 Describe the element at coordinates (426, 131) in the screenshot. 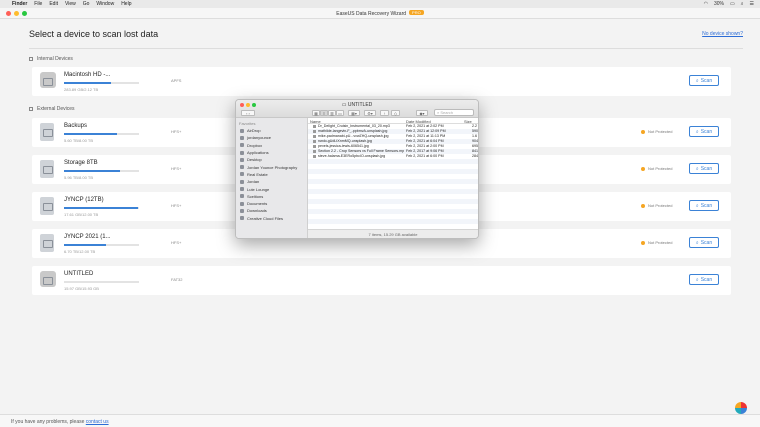

I see `file-date: Feb 2, 2021 at 12:09 PM` at that location.